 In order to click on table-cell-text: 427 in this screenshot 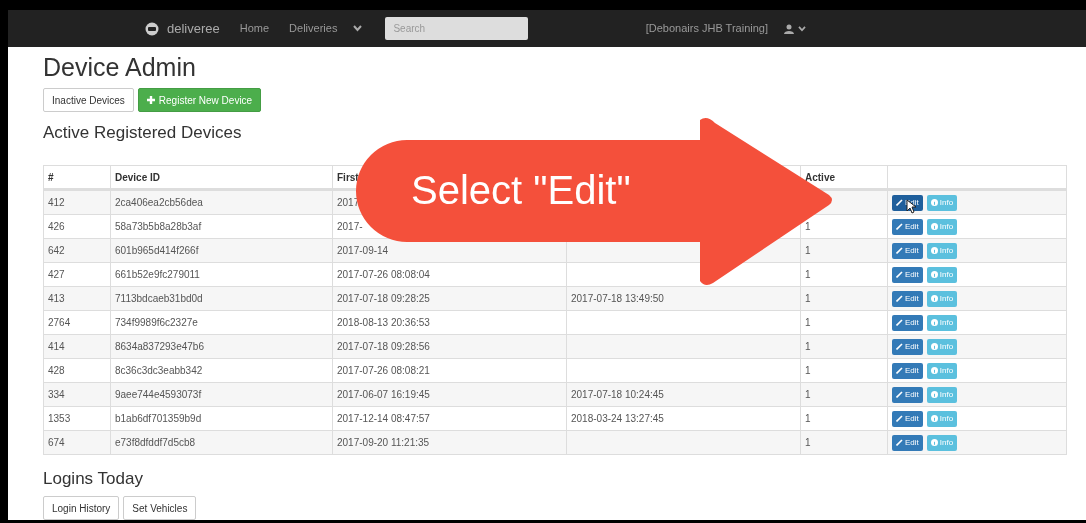, I will do `click(56, 275)`.